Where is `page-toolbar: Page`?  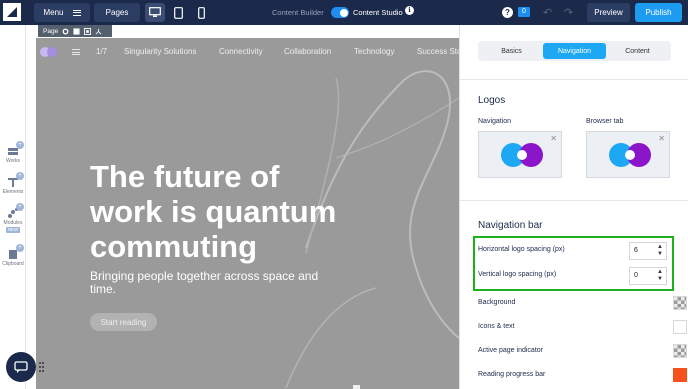 page-toolbar: Page is located at coordinates (75, 31).